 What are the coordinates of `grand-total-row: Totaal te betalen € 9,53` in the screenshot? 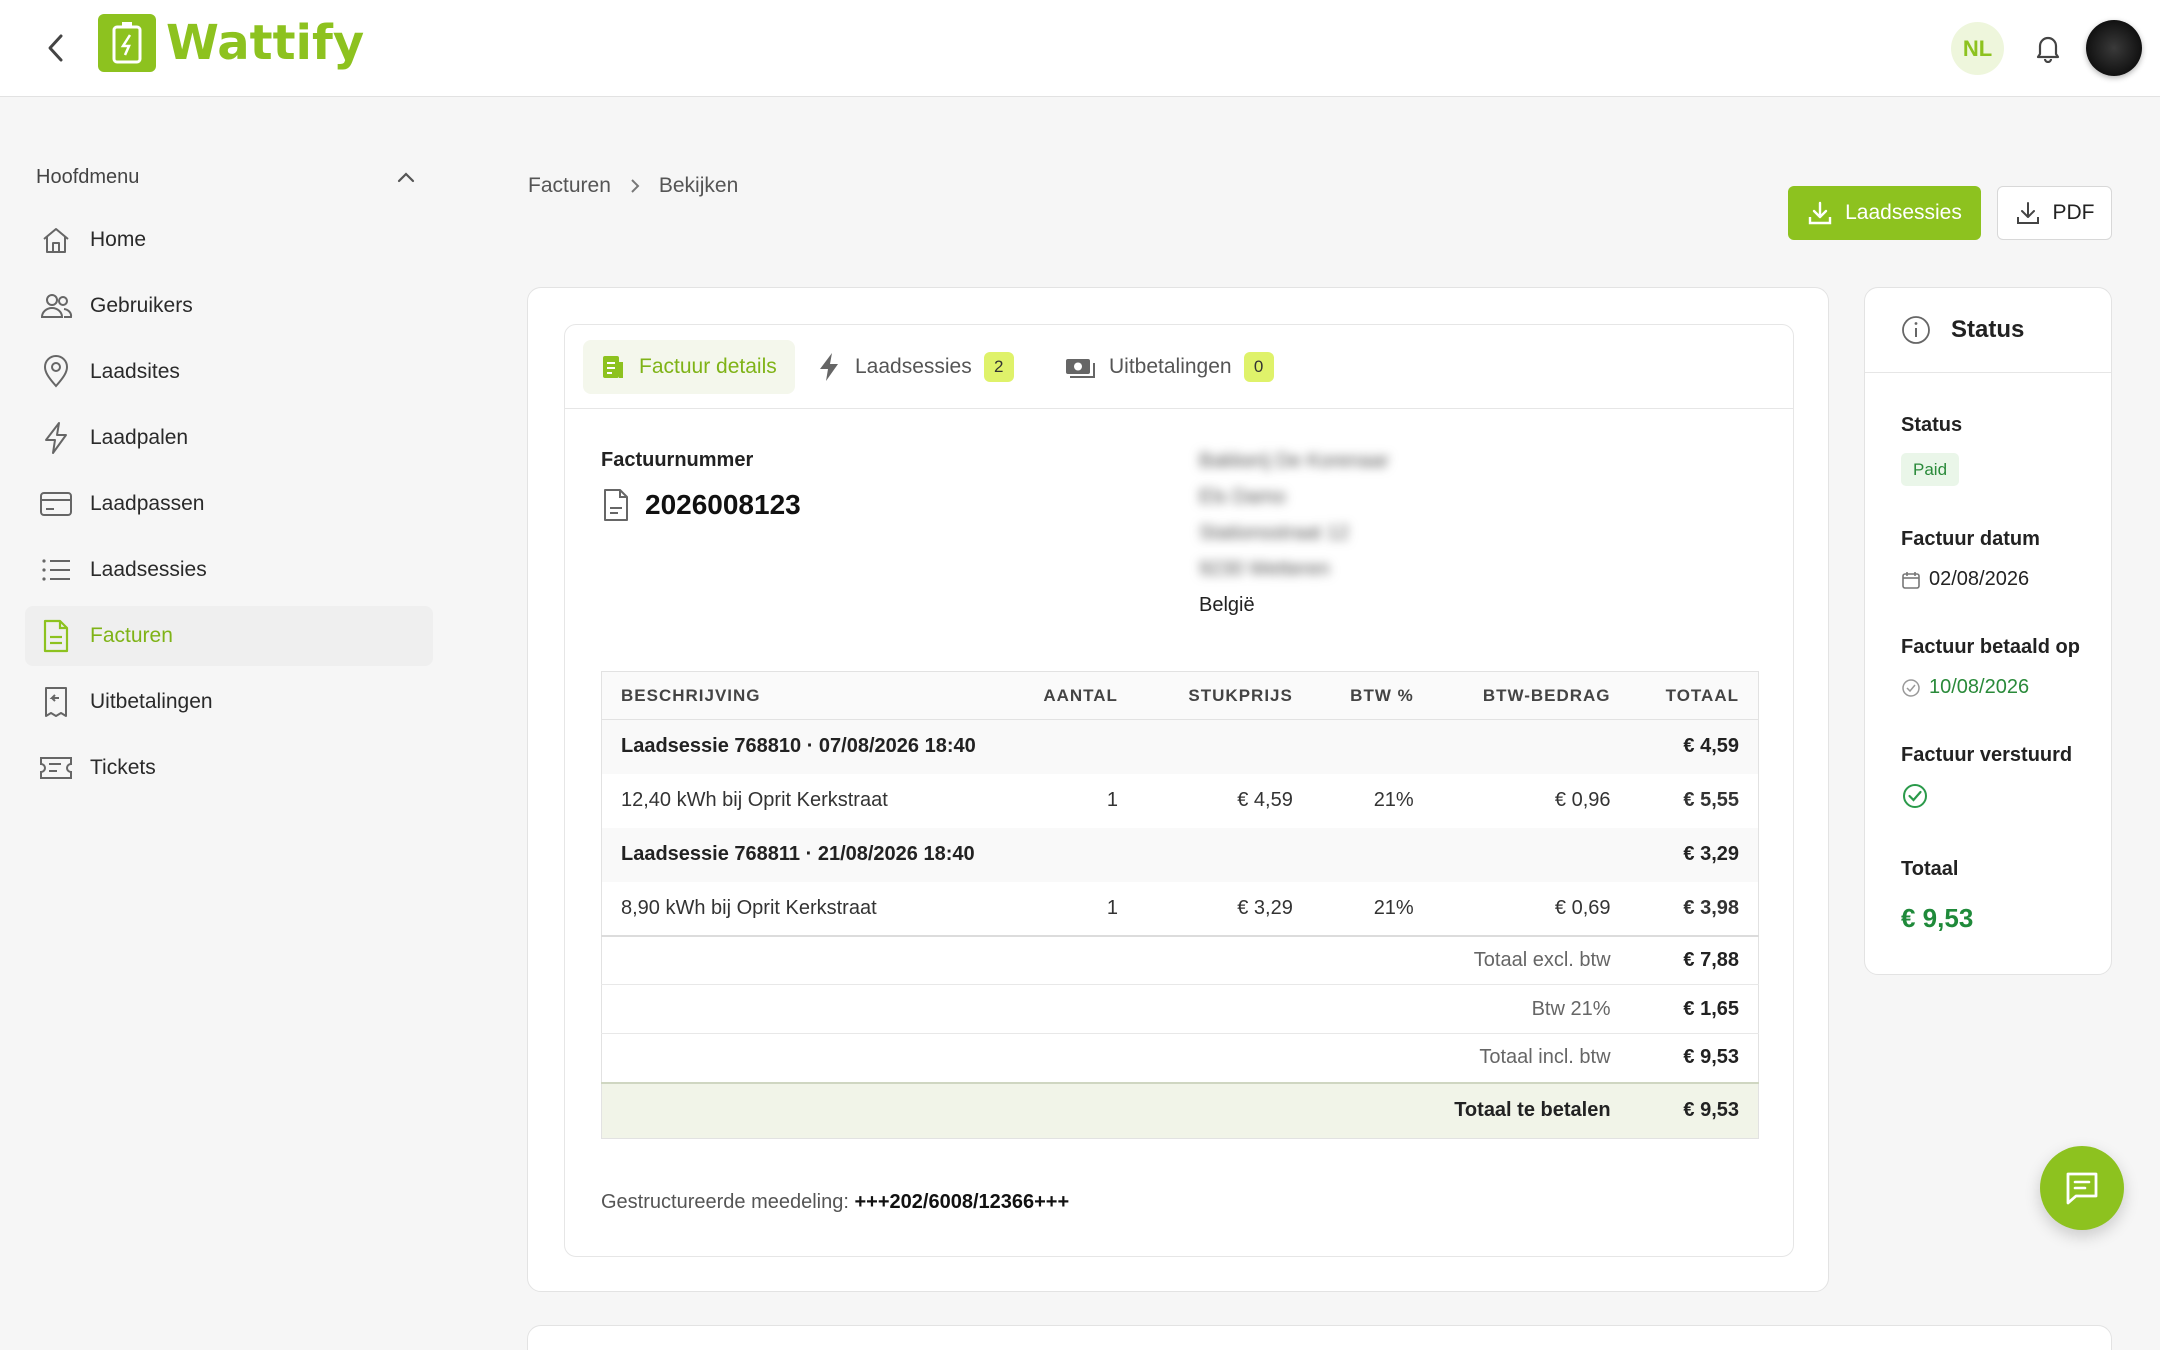 It's located at (1180, 1110).